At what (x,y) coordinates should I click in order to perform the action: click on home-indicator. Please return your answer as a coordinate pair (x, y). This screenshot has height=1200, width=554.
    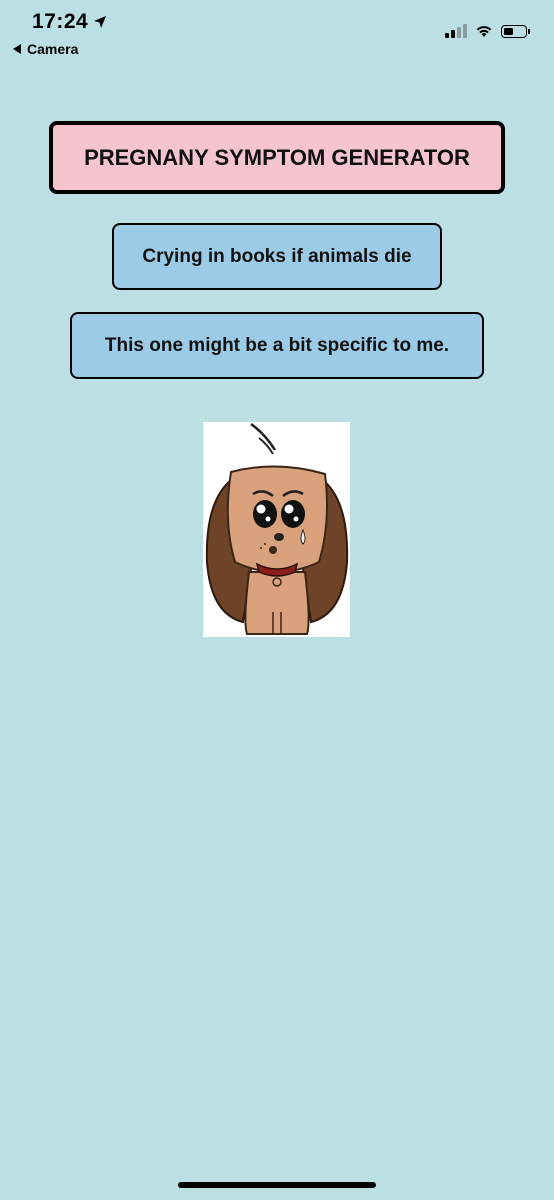
    Looking at the image, I should click on (277, 1185).